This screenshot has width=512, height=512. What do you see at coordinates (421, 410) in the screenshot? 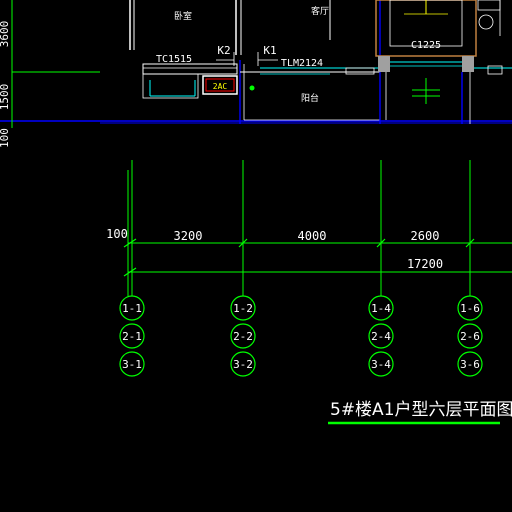
I see `drawing-title: 5#楼A1户型六层平面图` at bounding box center [421, 410].